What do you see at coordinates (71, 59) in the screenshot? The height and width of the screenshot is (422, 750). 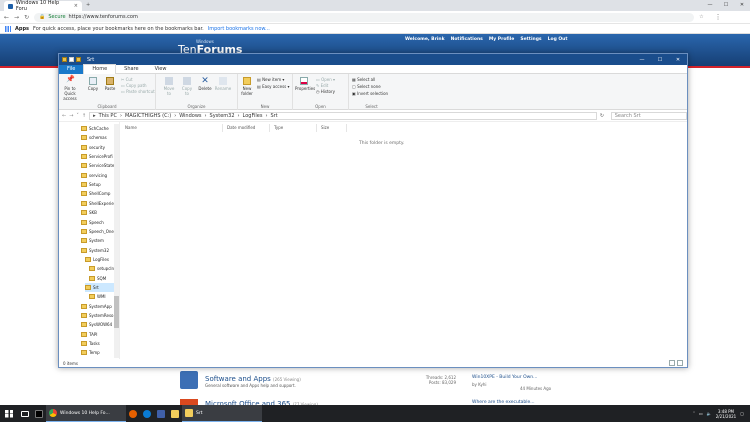 I see `properties-quick-icon` at bounding box center [71, 59].